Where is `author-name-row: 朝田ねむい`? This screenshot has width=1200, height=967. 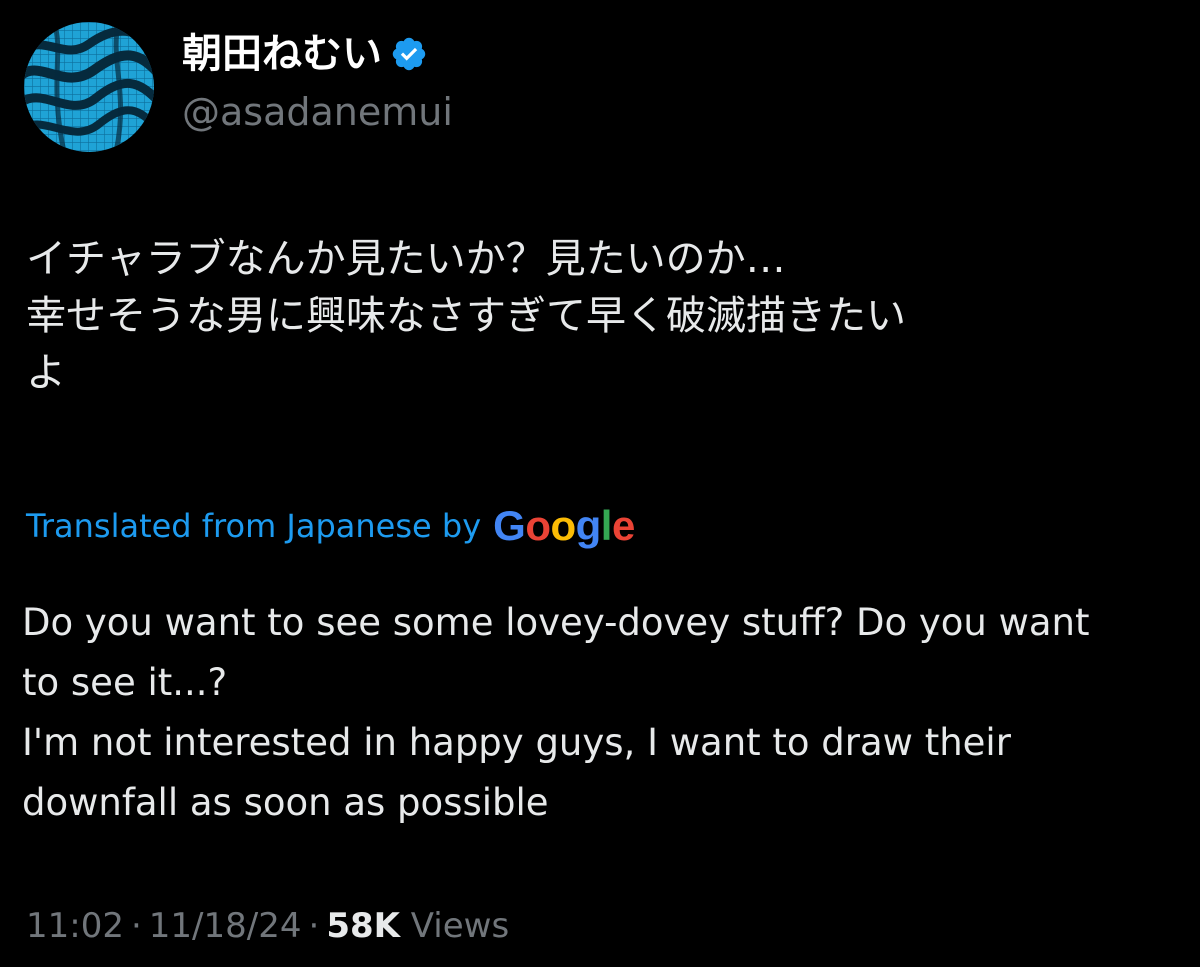 author-name-row: 朝田ねむい is located at coordinates (305, 54).